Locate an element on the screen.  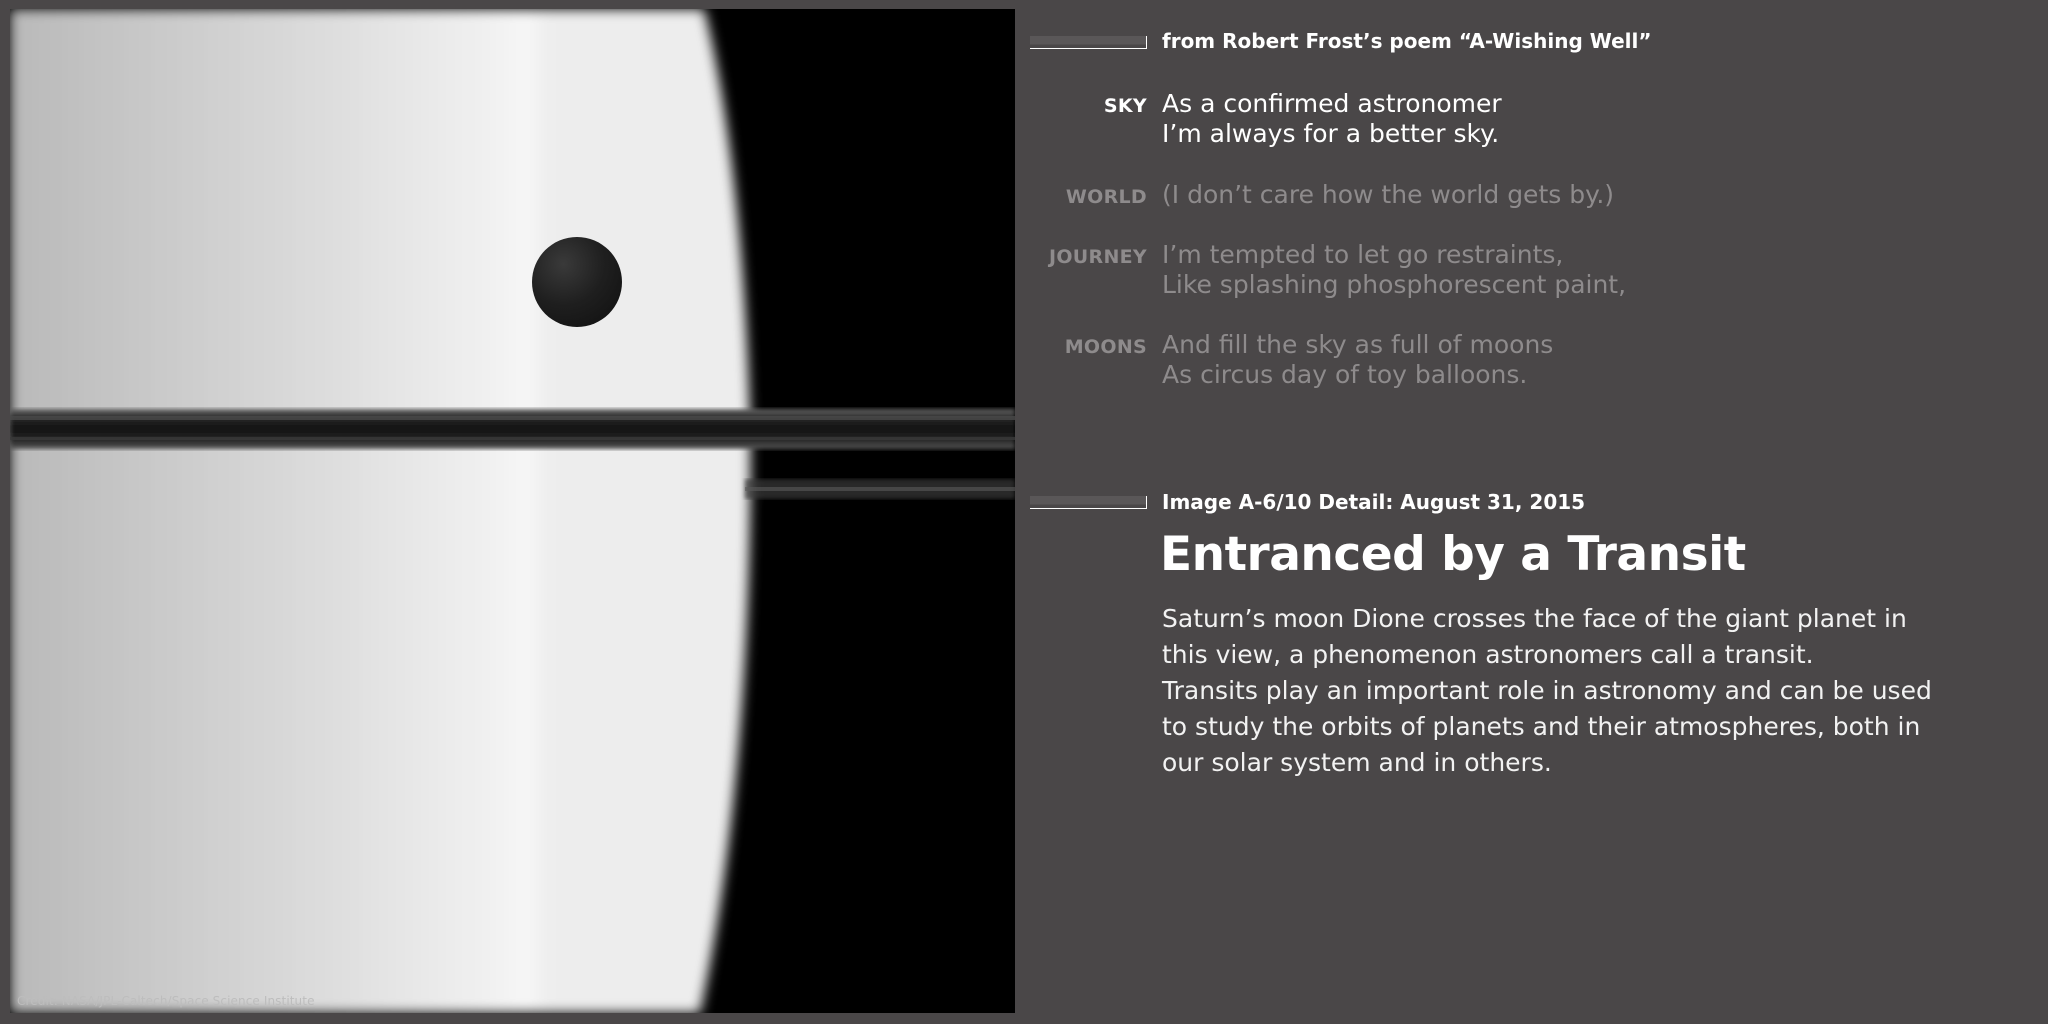
description-line: our solar system and in others. is located at coordinates (1357, 762).